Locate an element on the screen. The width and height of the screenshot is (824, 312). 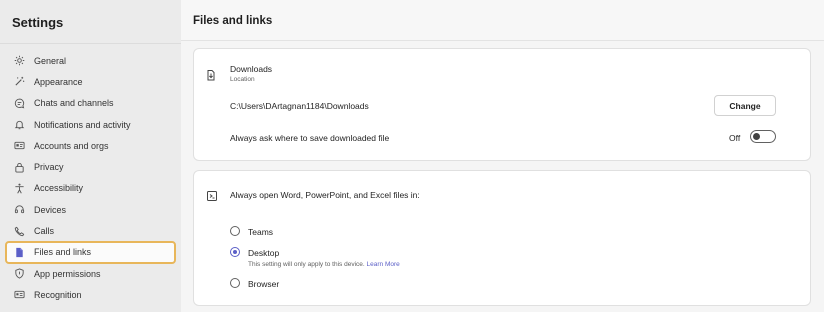
id-card-icon is located at coordinates (19, 146).